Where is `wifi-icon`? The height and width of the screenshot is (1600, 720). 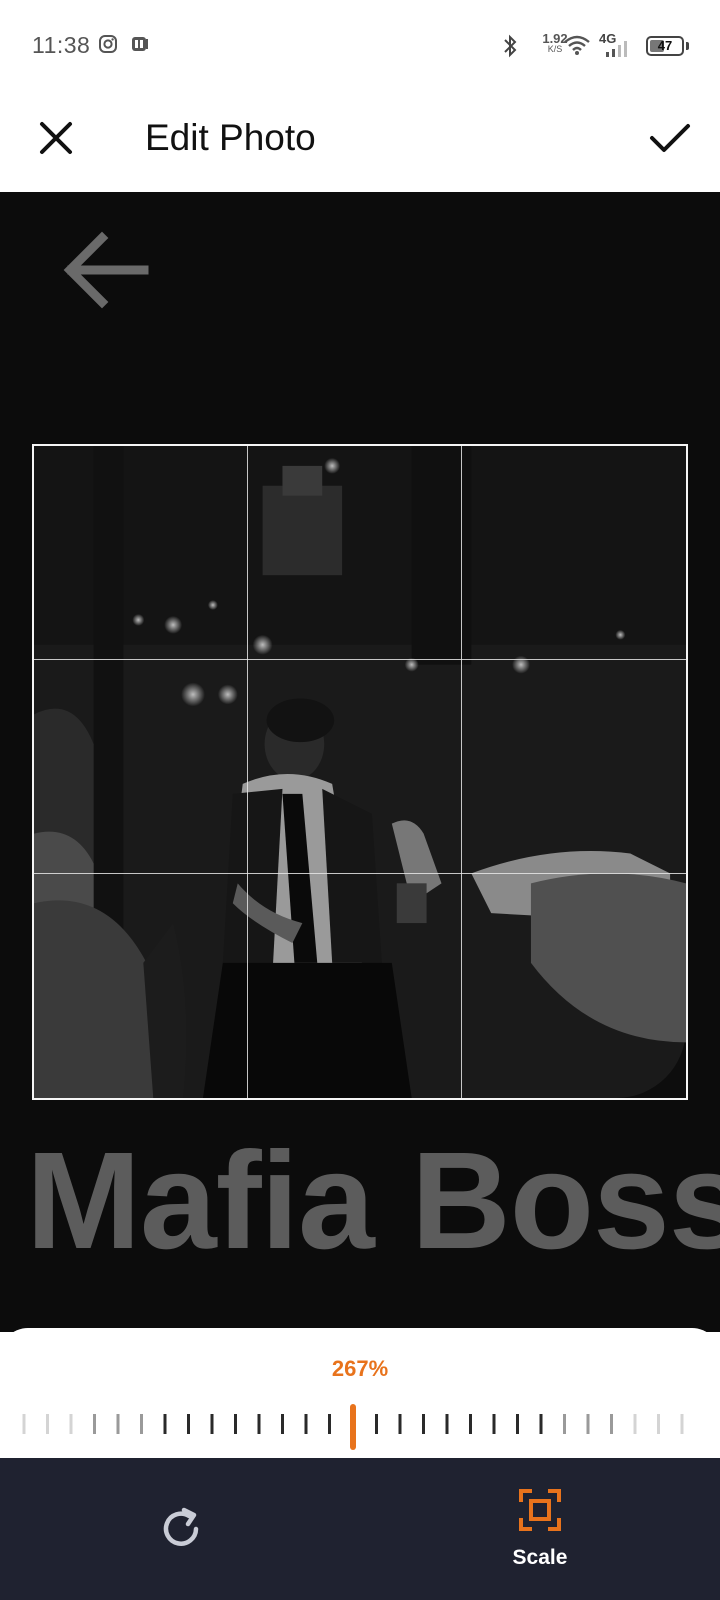
wifi-icon is located at coordinates (577, 47).